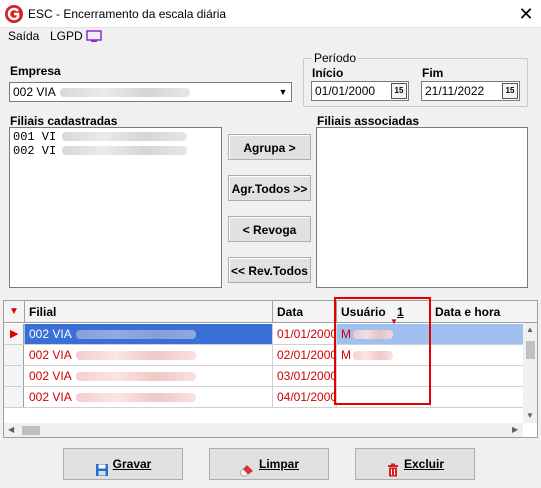 This screenshot has width=541, height=488. I want to click on chevron-down-icon: ▼, so click(283, 92).